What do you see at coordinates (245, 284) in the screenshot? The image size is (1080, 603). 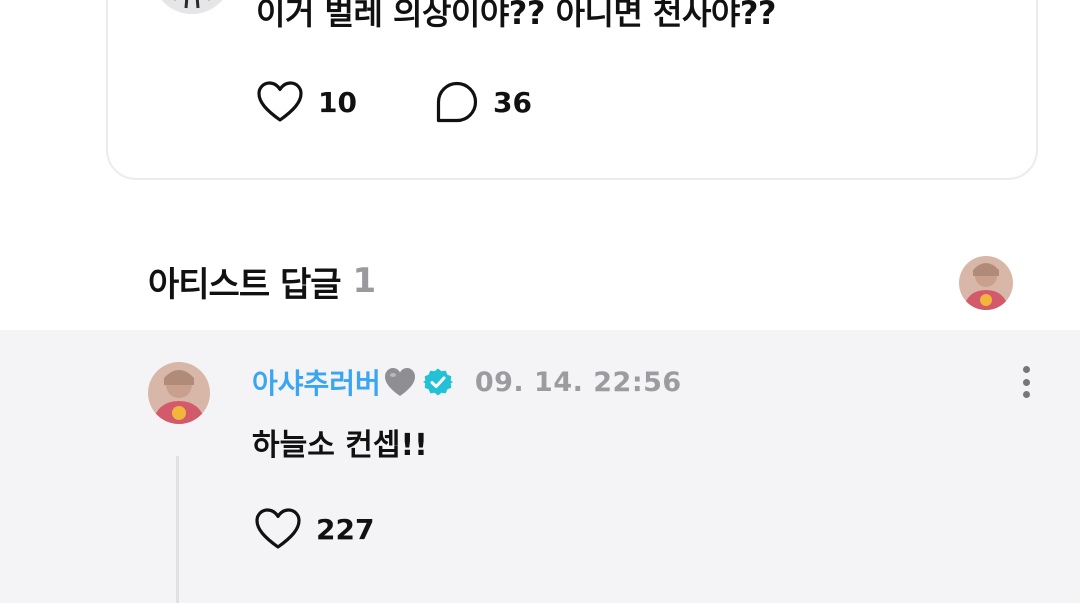 I see `artist-replies-title: 아티스트 답글` at bounding box center [245, 284].